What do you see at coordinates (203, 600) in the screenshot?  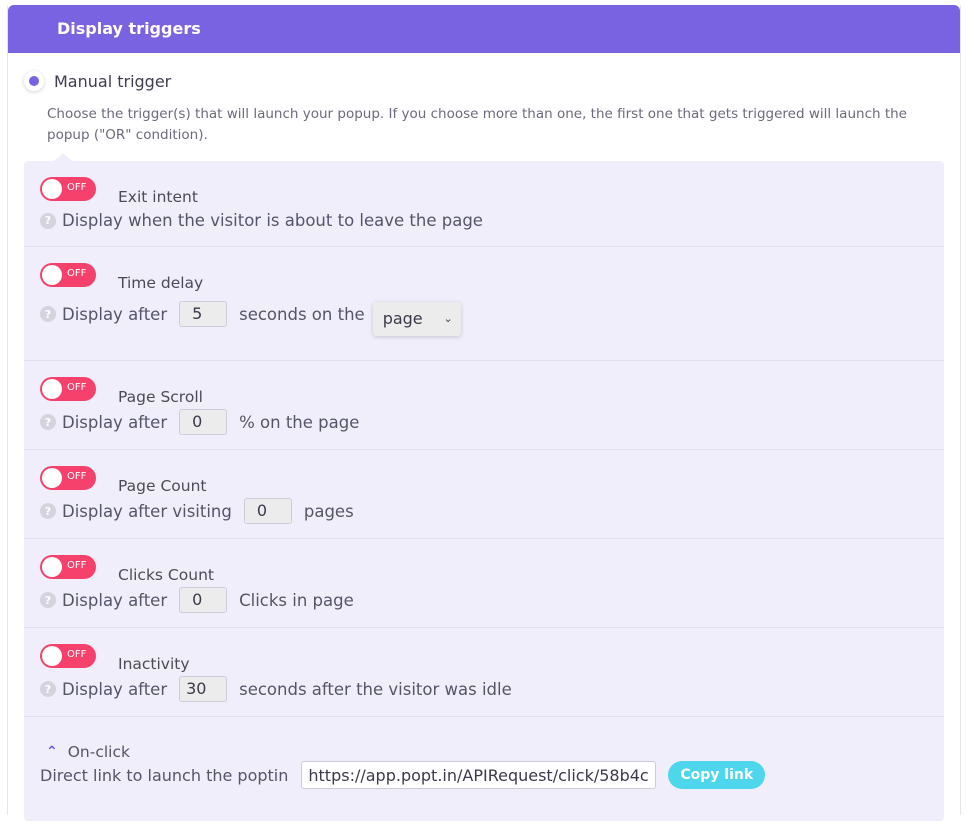 I see `clicks-count-input` at bounding box center [203, 600].